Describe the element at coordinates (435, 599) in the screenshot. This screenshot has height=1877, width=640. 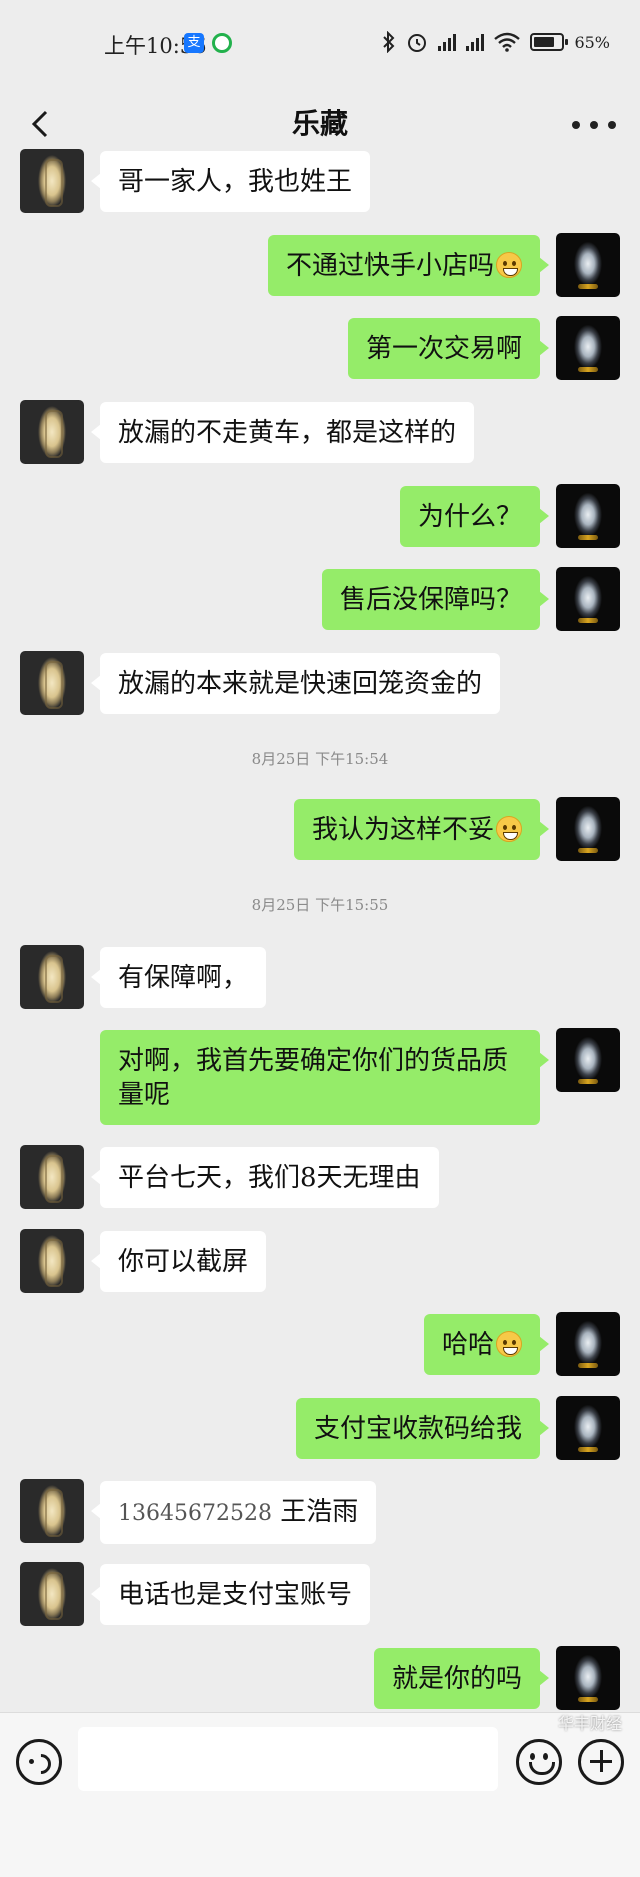
I see `message-bubble: 售后没保障吗？` at that location.